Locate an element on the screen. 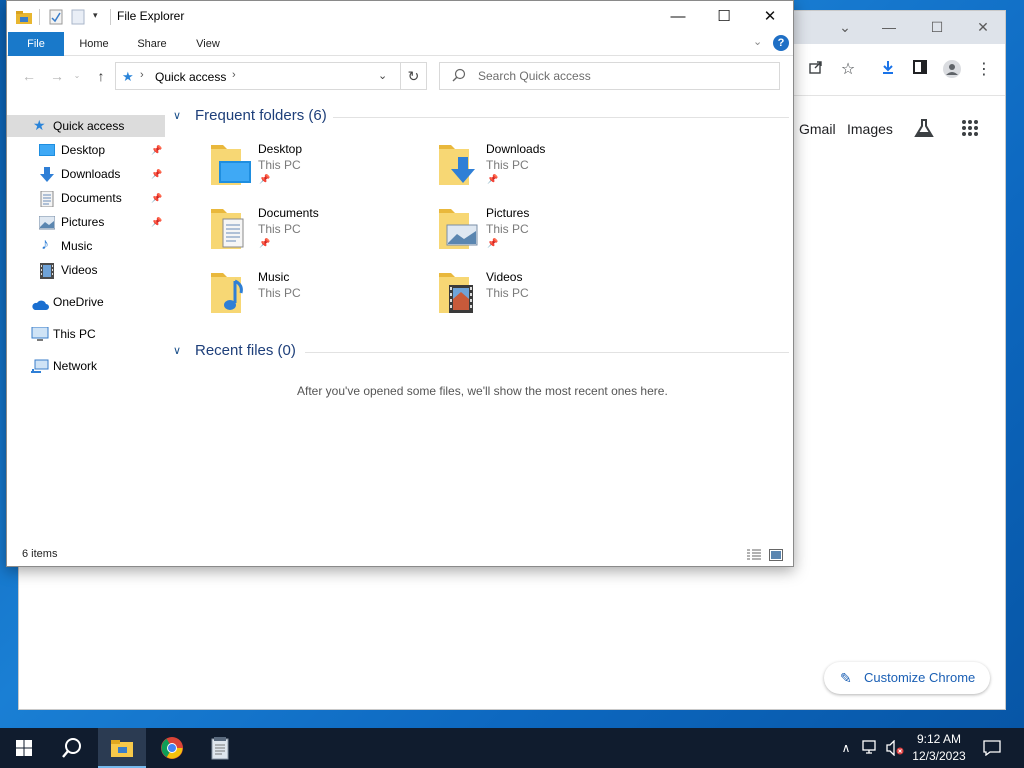 Image resolution: width=1024 pixels, height=768 pixels. sidebar-item-documents: Documents 📌 is located at coordinates (86, 198).